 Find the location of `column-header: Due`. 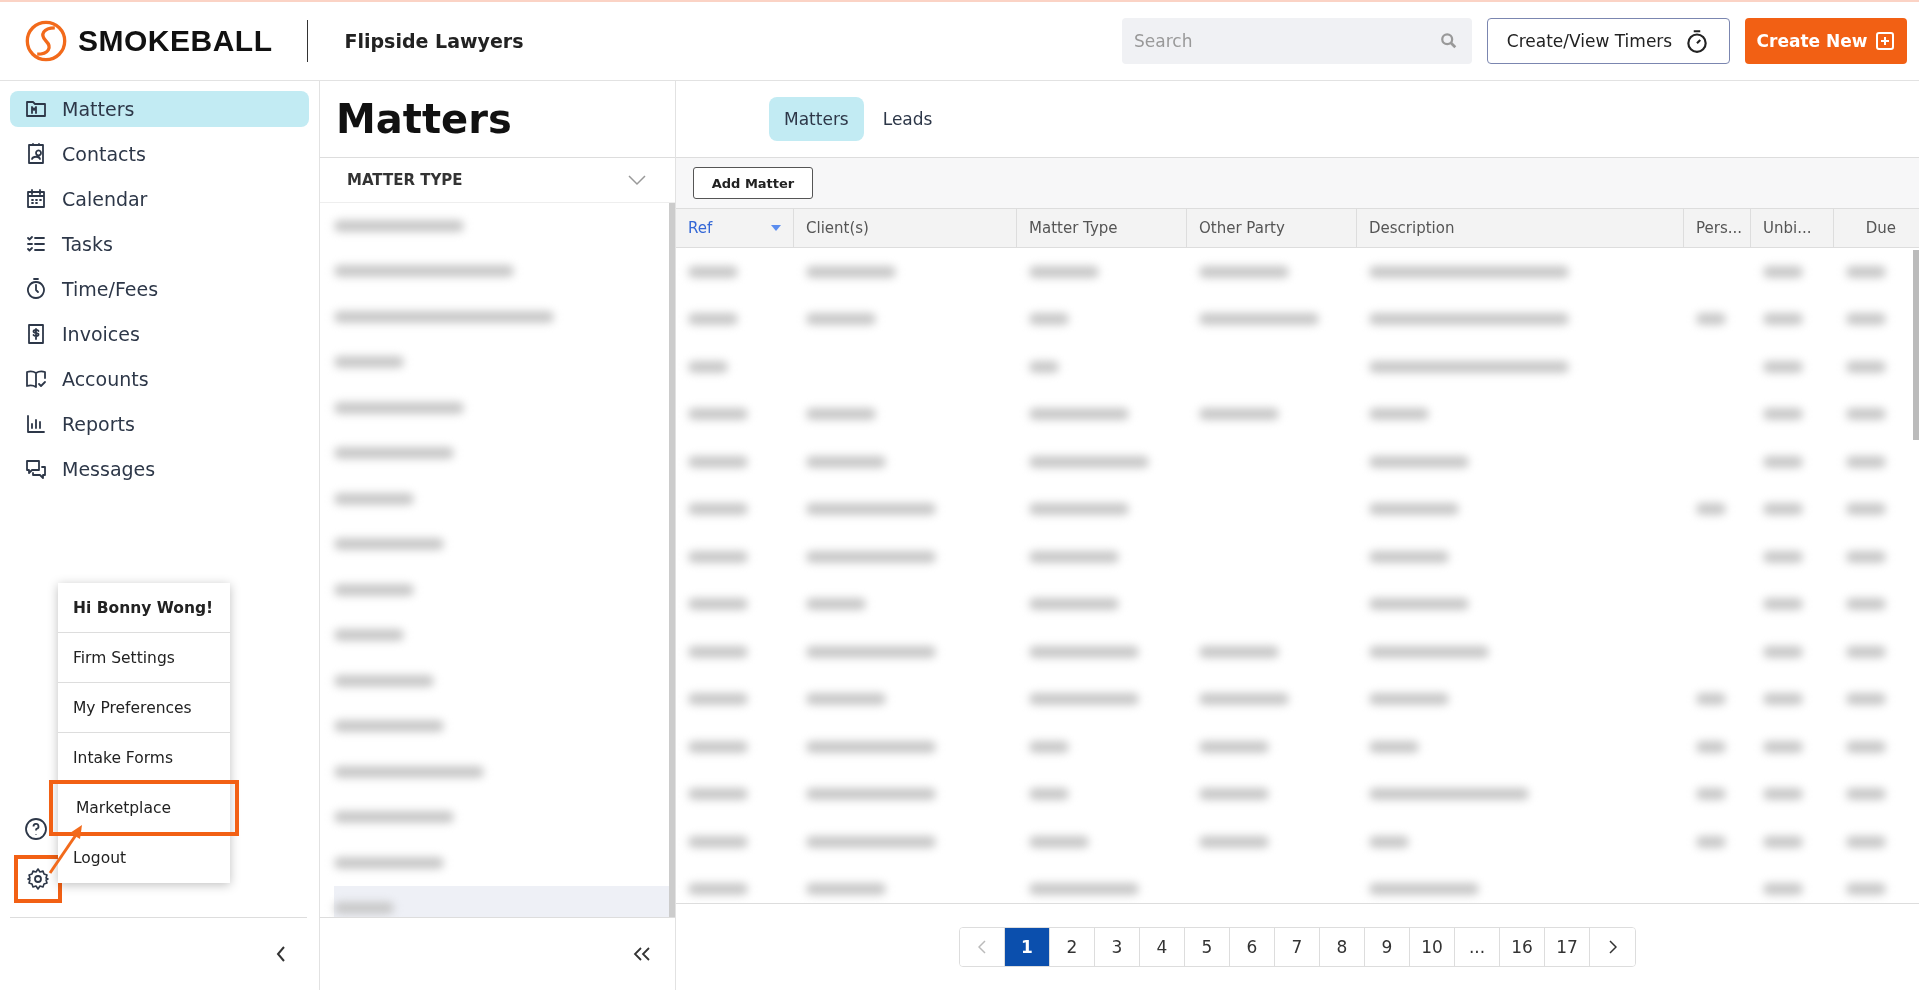

column-header: Due is located at coordinates (1871, 228).